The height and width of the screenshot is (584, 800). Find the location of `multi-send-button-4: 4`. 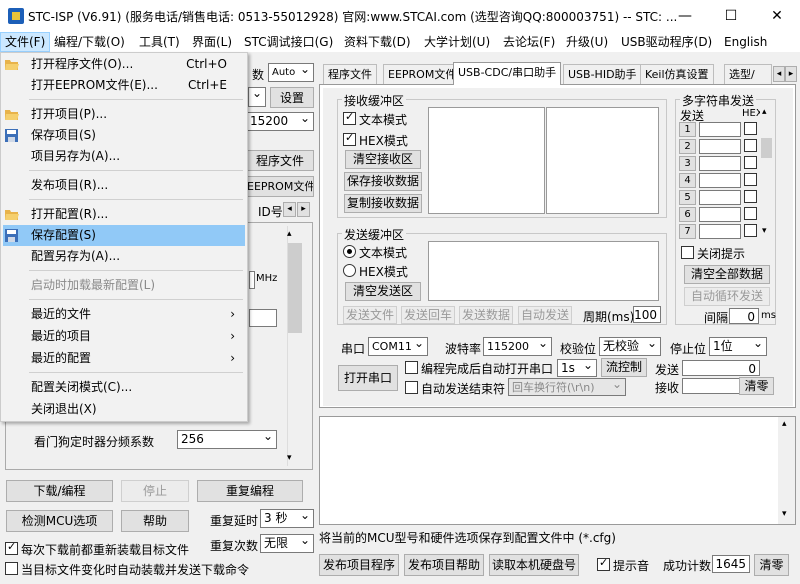

multi-send-button-4: 4 is located at coordinates (687, 180).